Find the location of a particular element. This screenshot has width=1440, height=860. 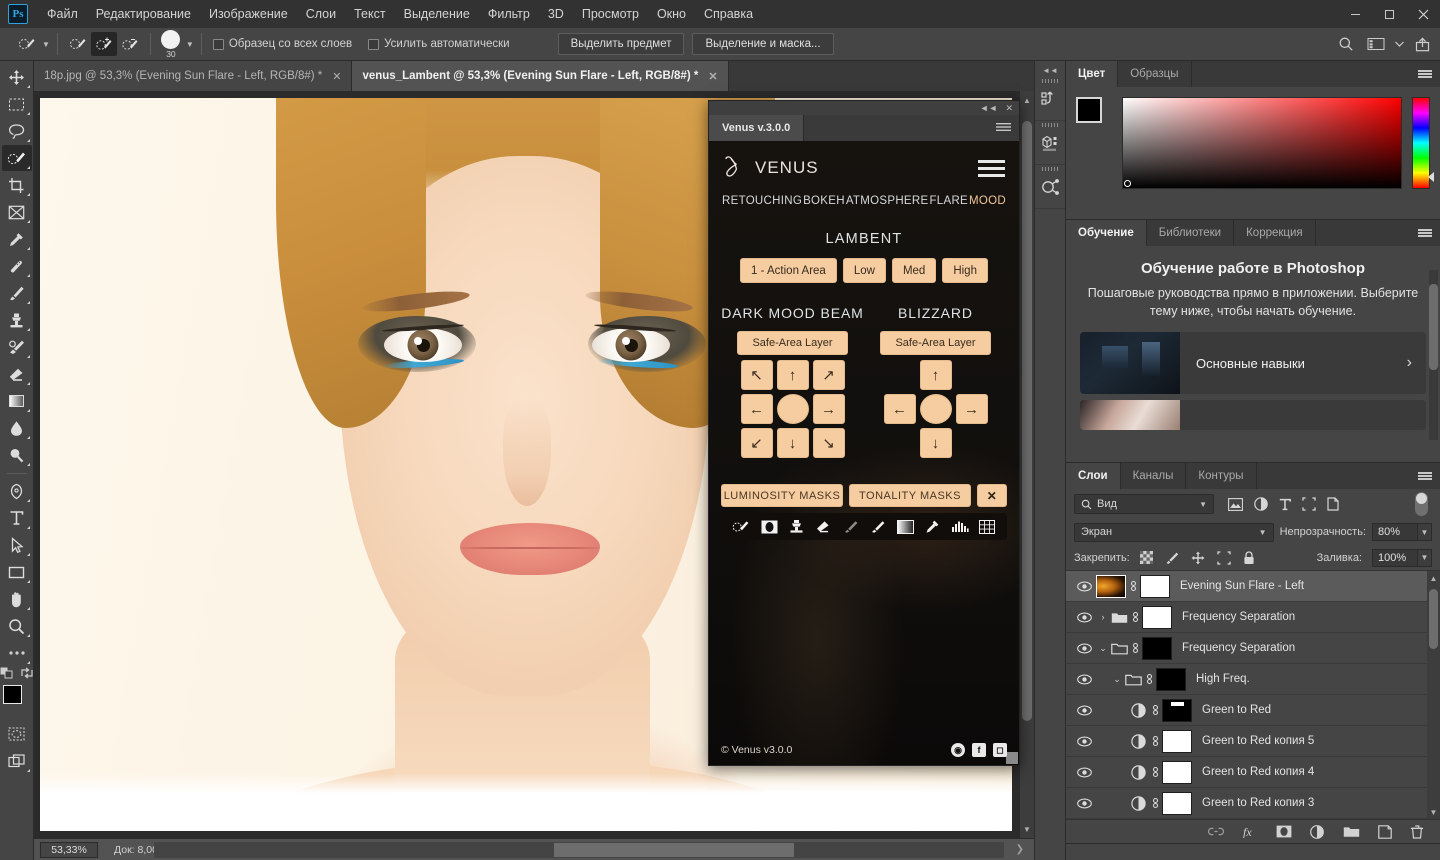

dodge-tool is located at coordinates (17, 455).